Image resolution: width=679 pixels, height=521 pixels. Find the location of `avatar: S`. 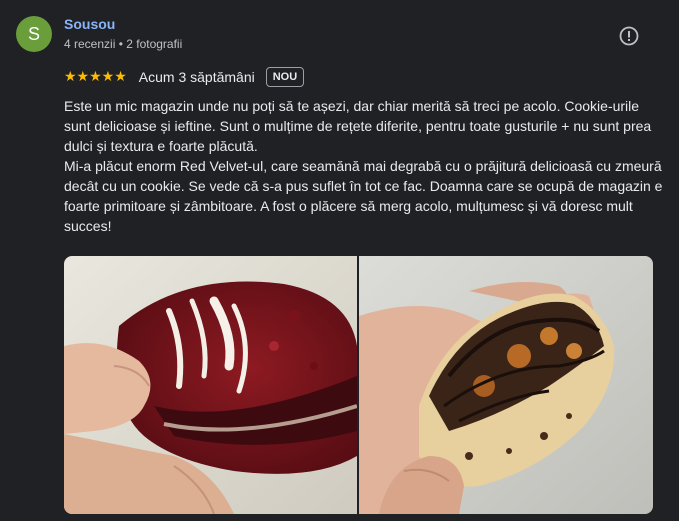

avatar: S is located at coordinates (34, 34).